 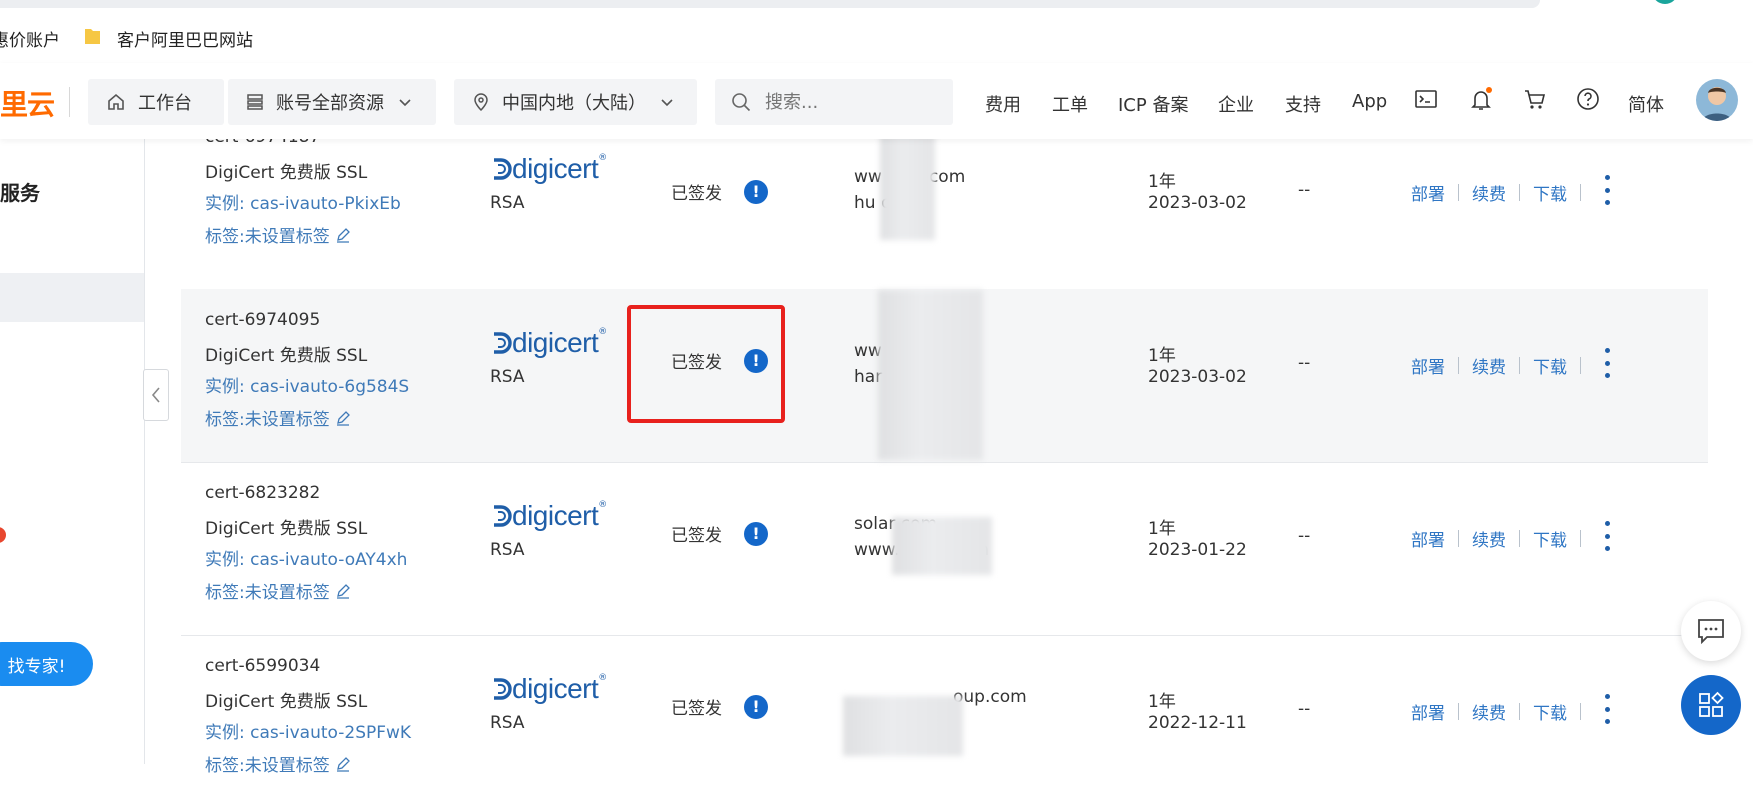 I want to click on apps-grid-icon, so click(x=1711, y=704).